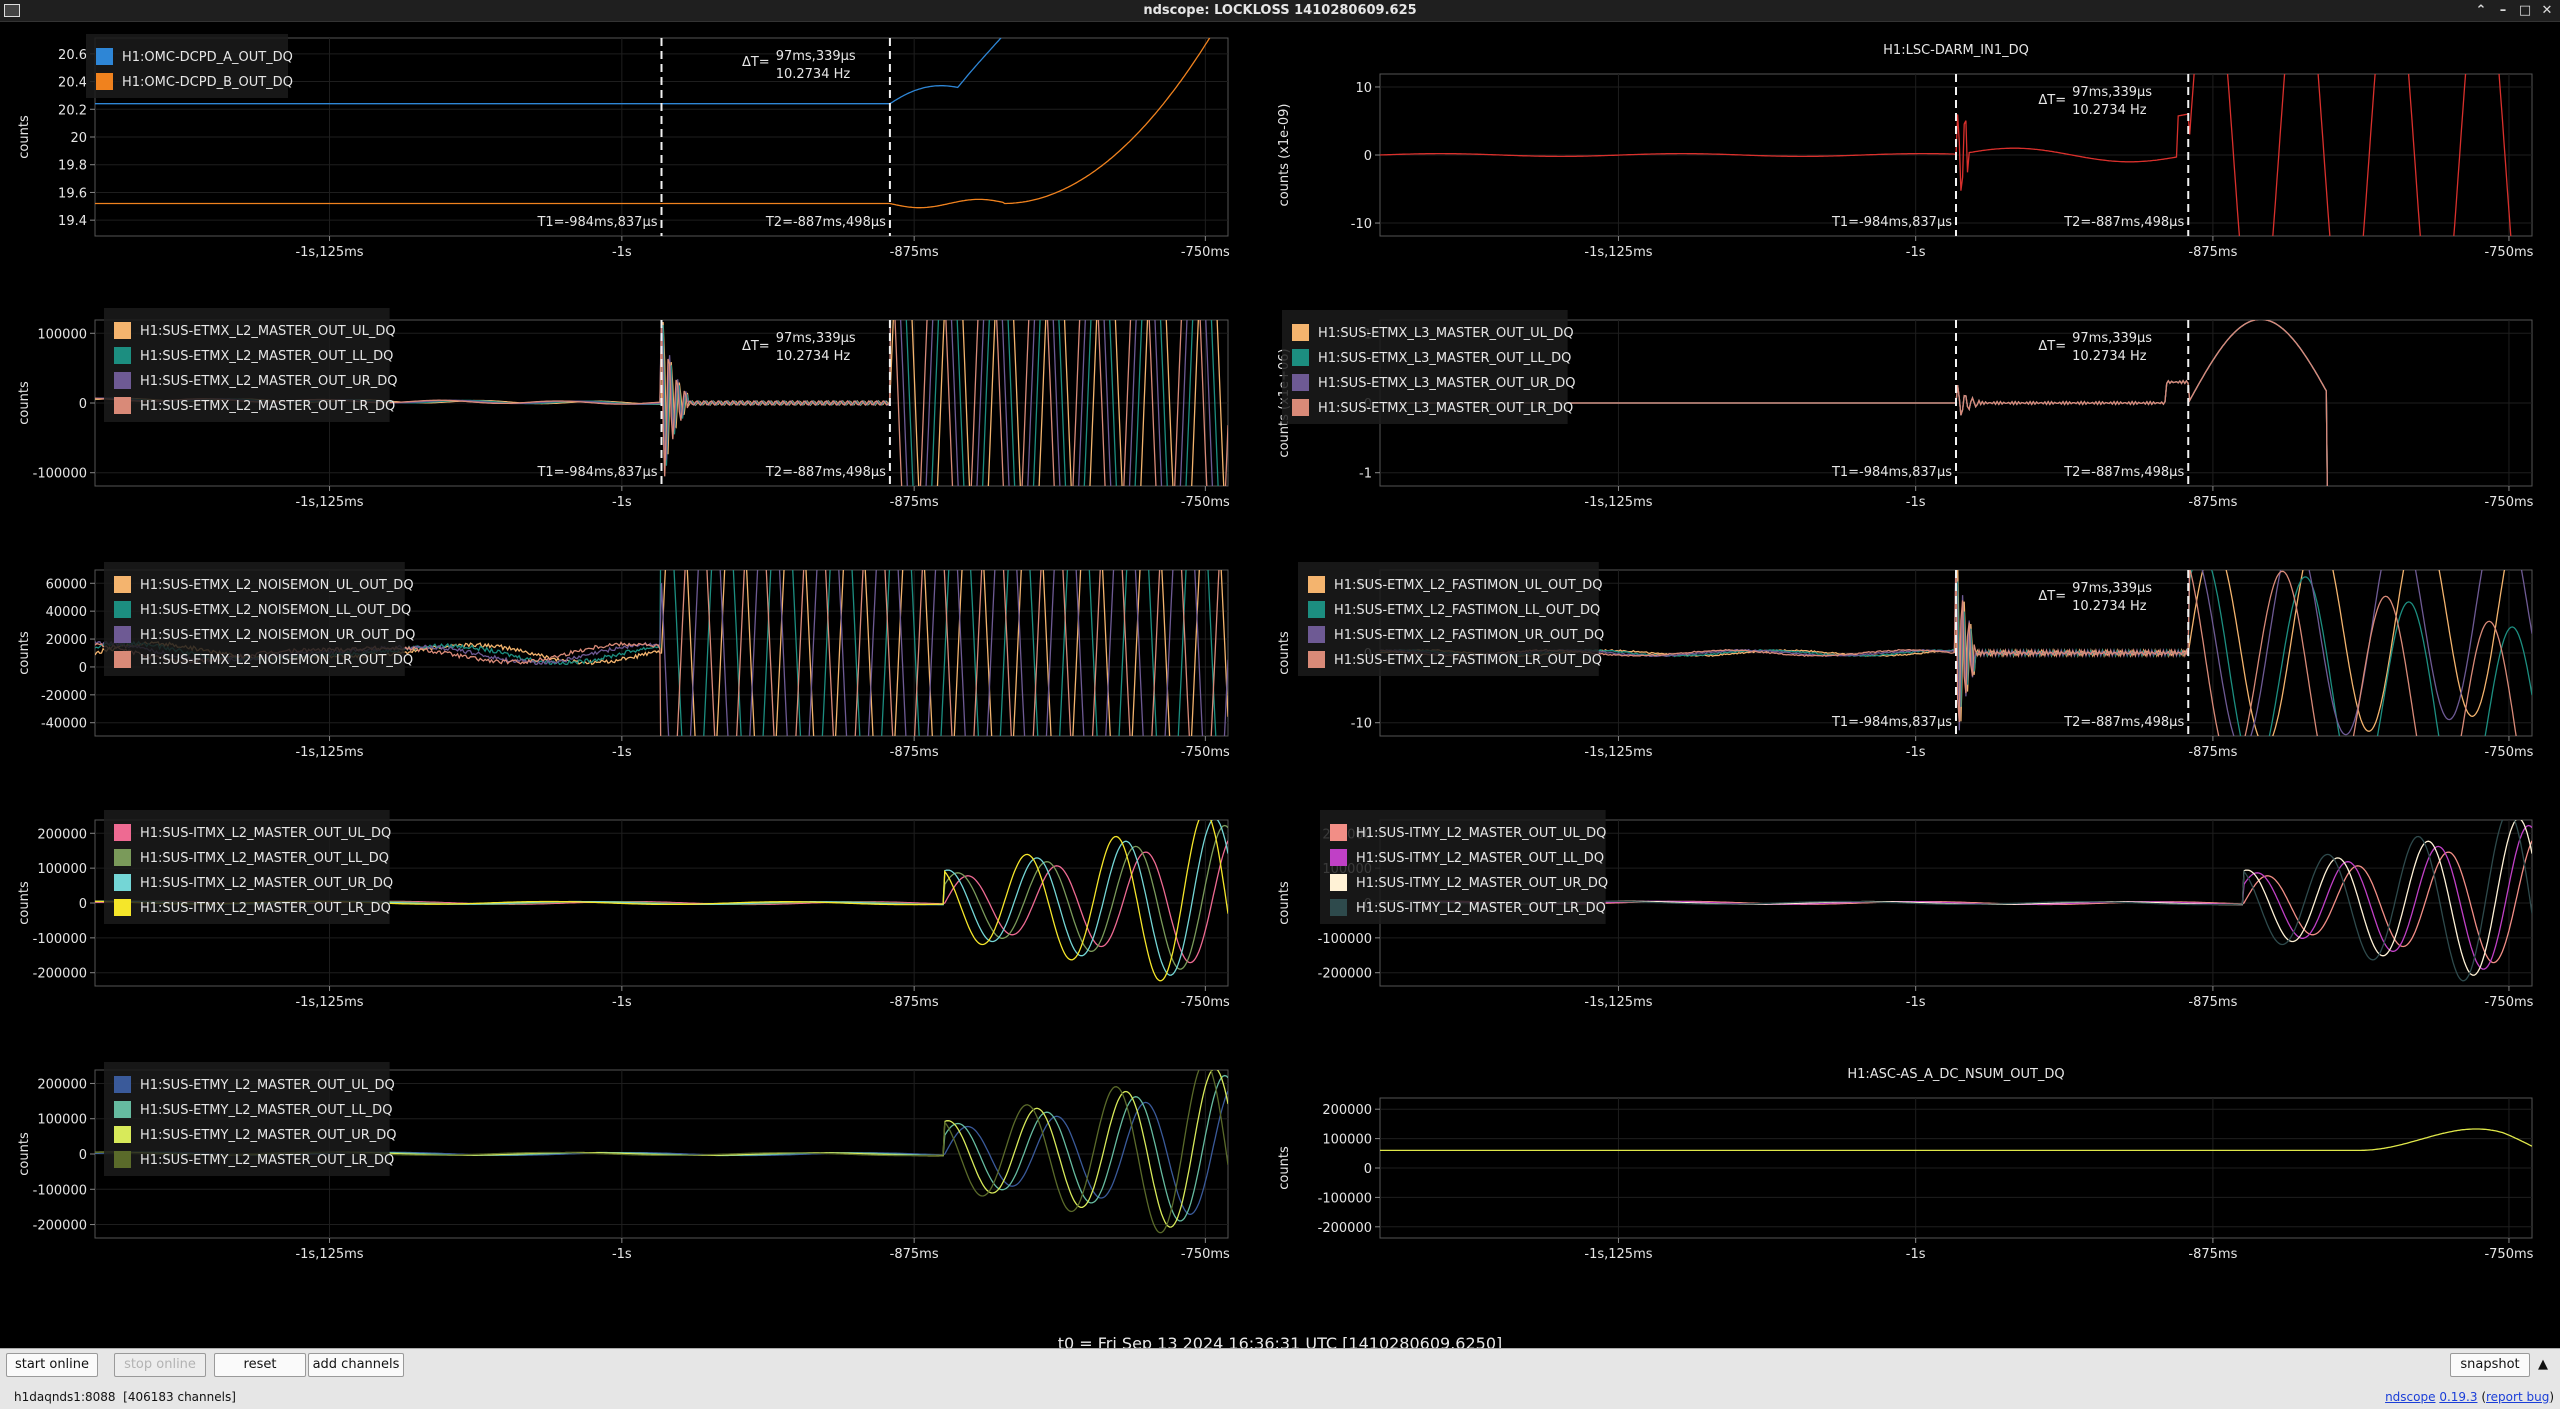  Describe the element at coordinates (66, 640) in the screenshot. I see `y-tick-label: 20000` at that location.